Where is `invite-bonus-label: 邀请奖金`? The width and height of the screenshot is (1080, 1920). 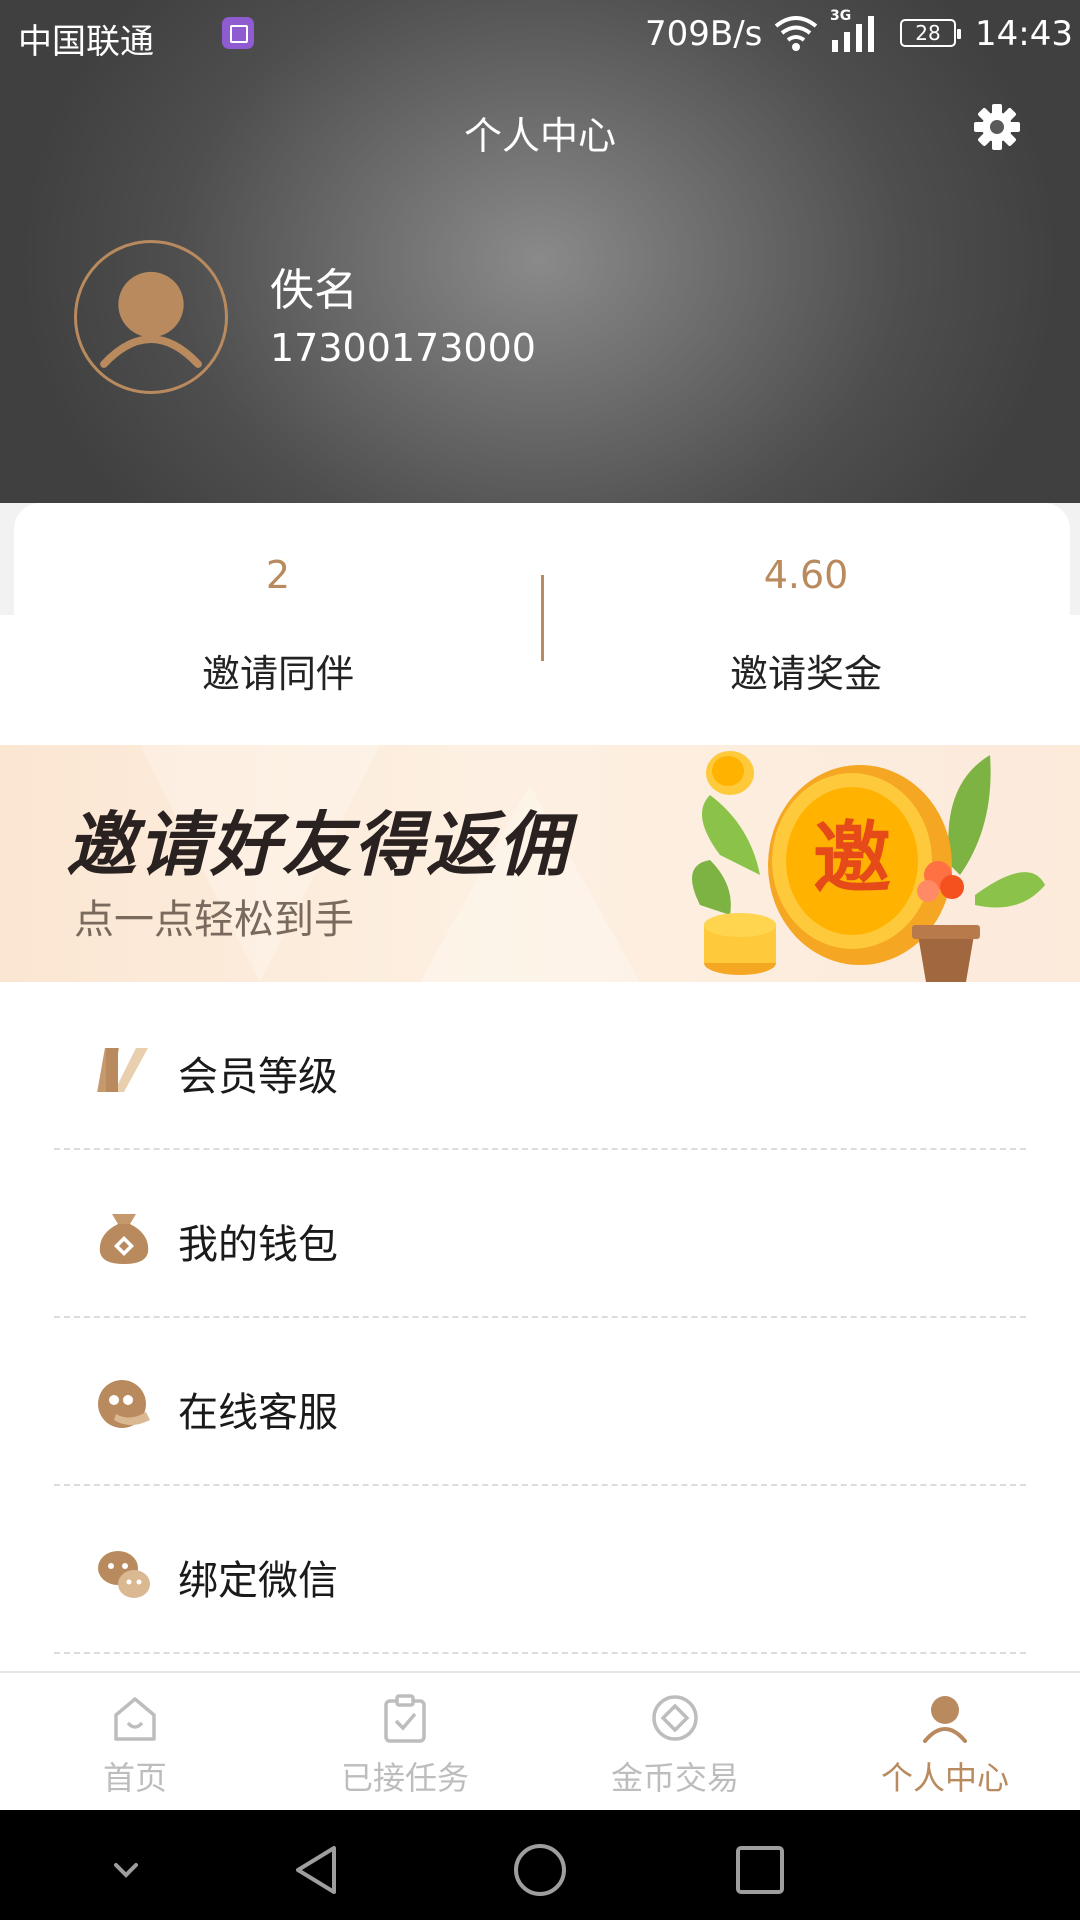 invite-bonus-label: 邀请奖金 is located at coordinates (805, 674).